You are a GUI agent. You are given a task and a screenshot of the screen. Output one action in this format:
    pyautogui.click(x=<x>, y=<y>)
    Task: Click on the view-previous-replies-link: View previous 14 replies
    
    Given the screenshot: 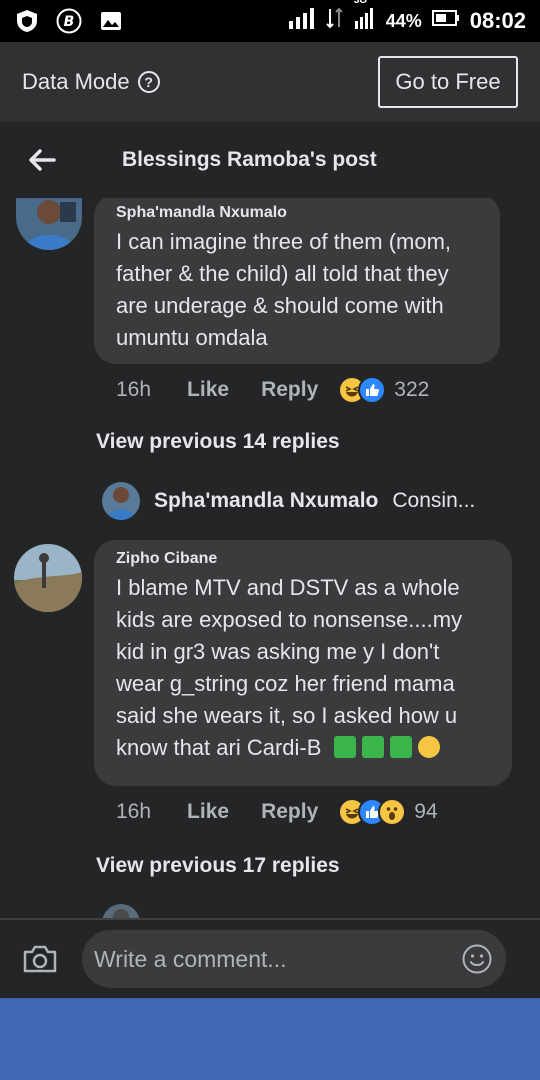 What is the action you would take?
    pyautogui.click(x=218, y=442)
    